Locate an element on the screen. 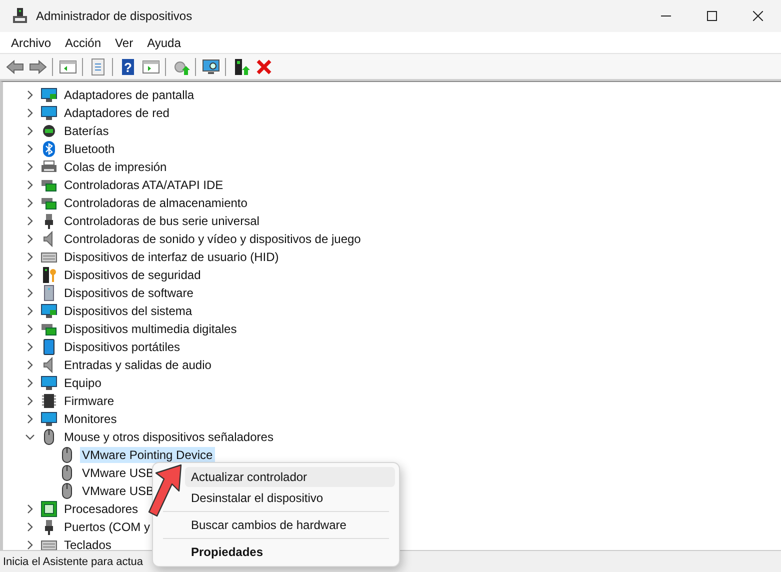  tree-item: Firmware is located at coordinates (89, 401).